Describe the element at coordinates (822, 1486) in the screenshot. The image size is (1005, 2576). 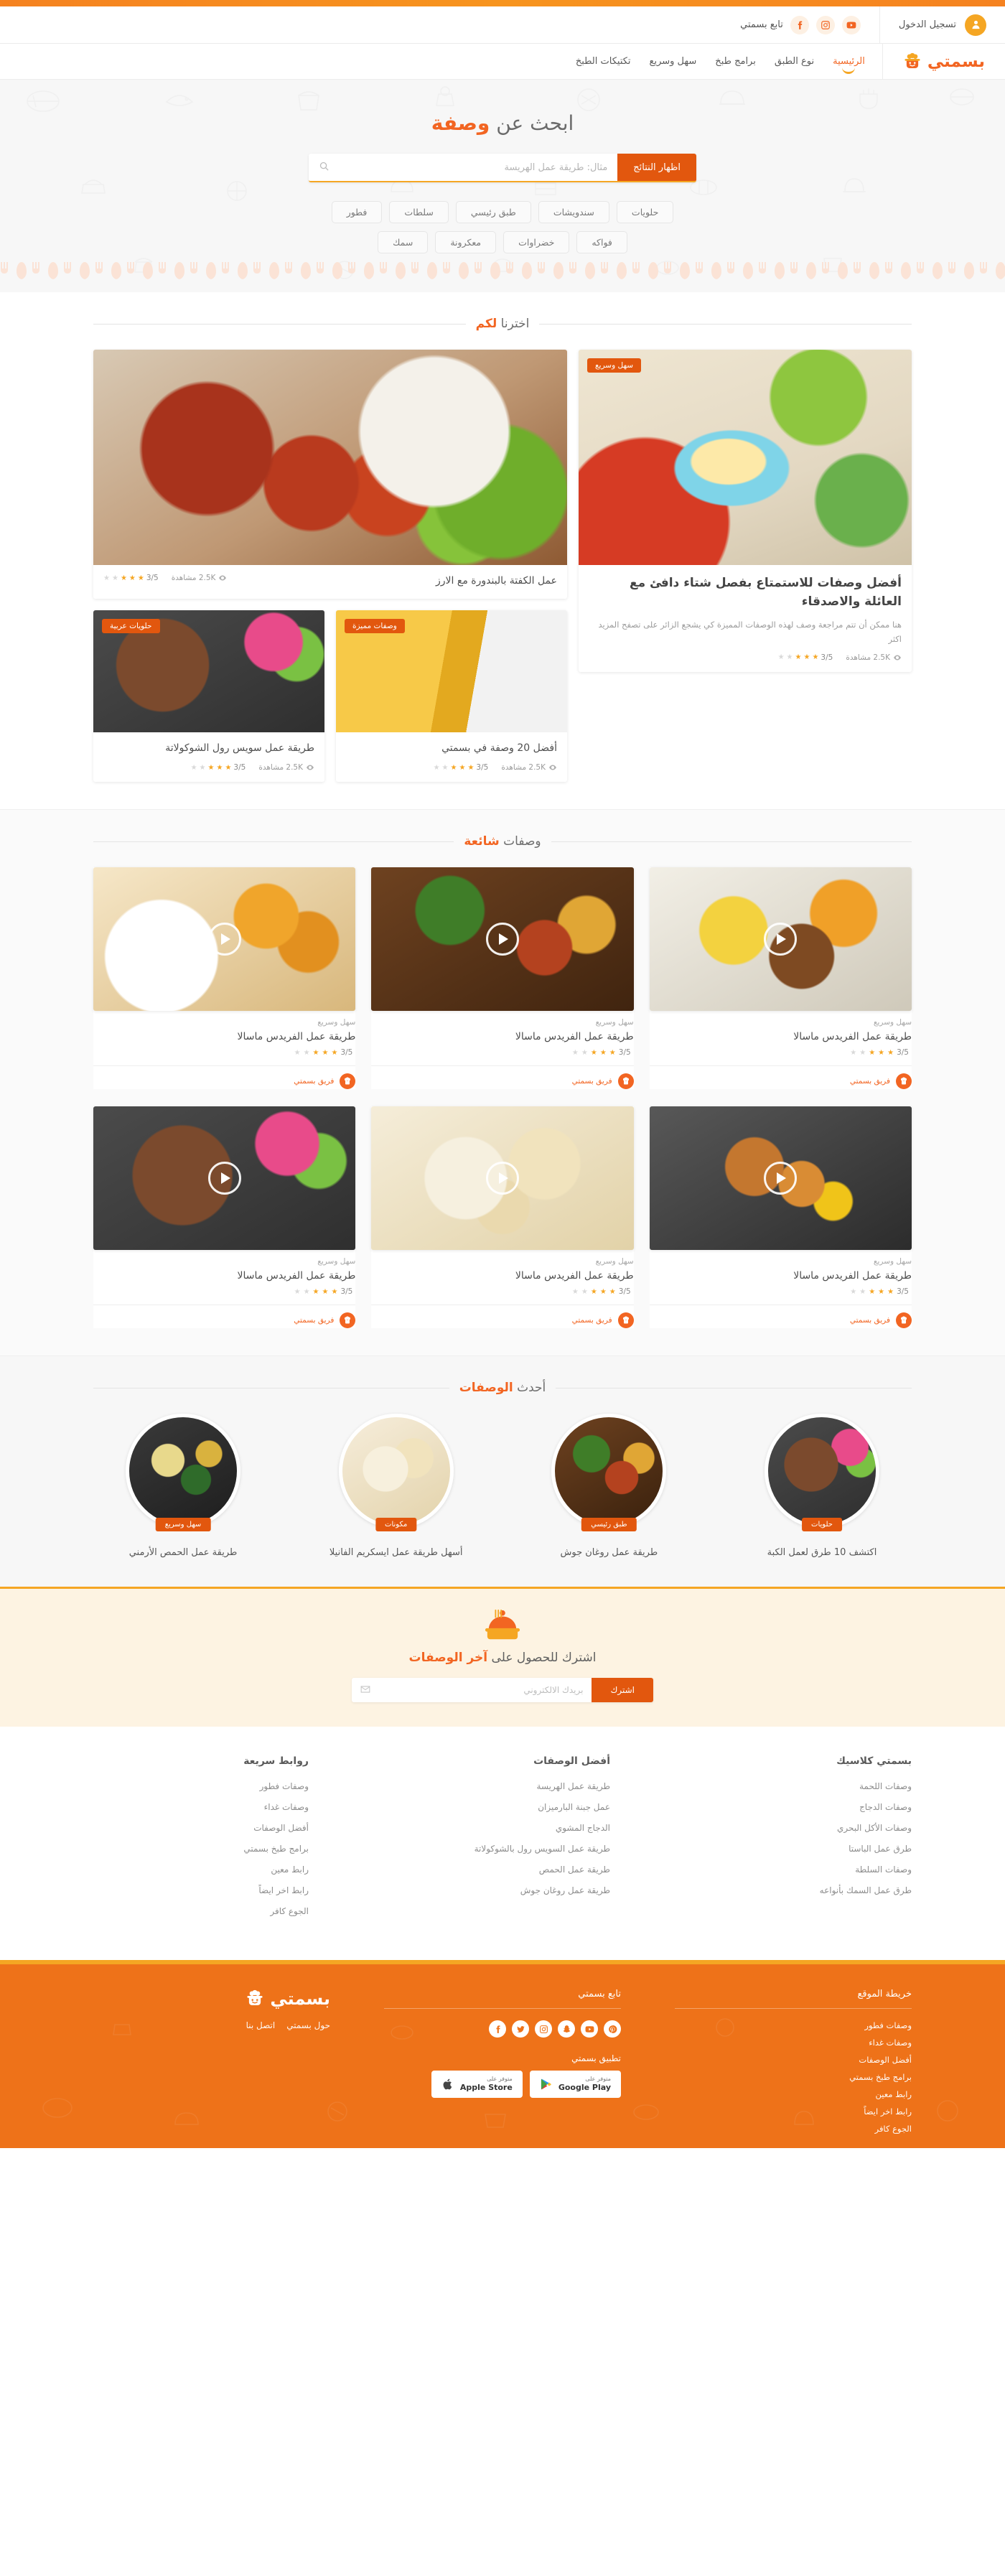
I see `latest-recipe-item: حلويات اكتشف 10 طرق لعمل الكبة` at that location.